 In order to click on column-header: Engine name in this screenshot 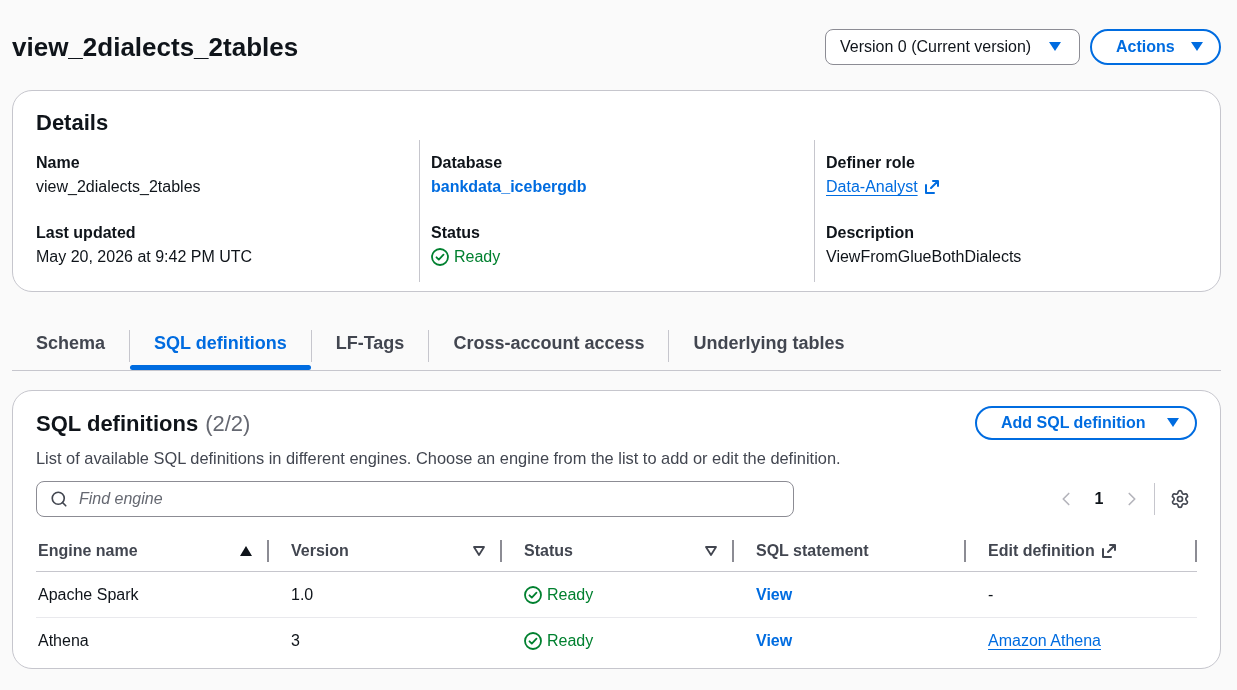, I will do `click(88, 551)`.